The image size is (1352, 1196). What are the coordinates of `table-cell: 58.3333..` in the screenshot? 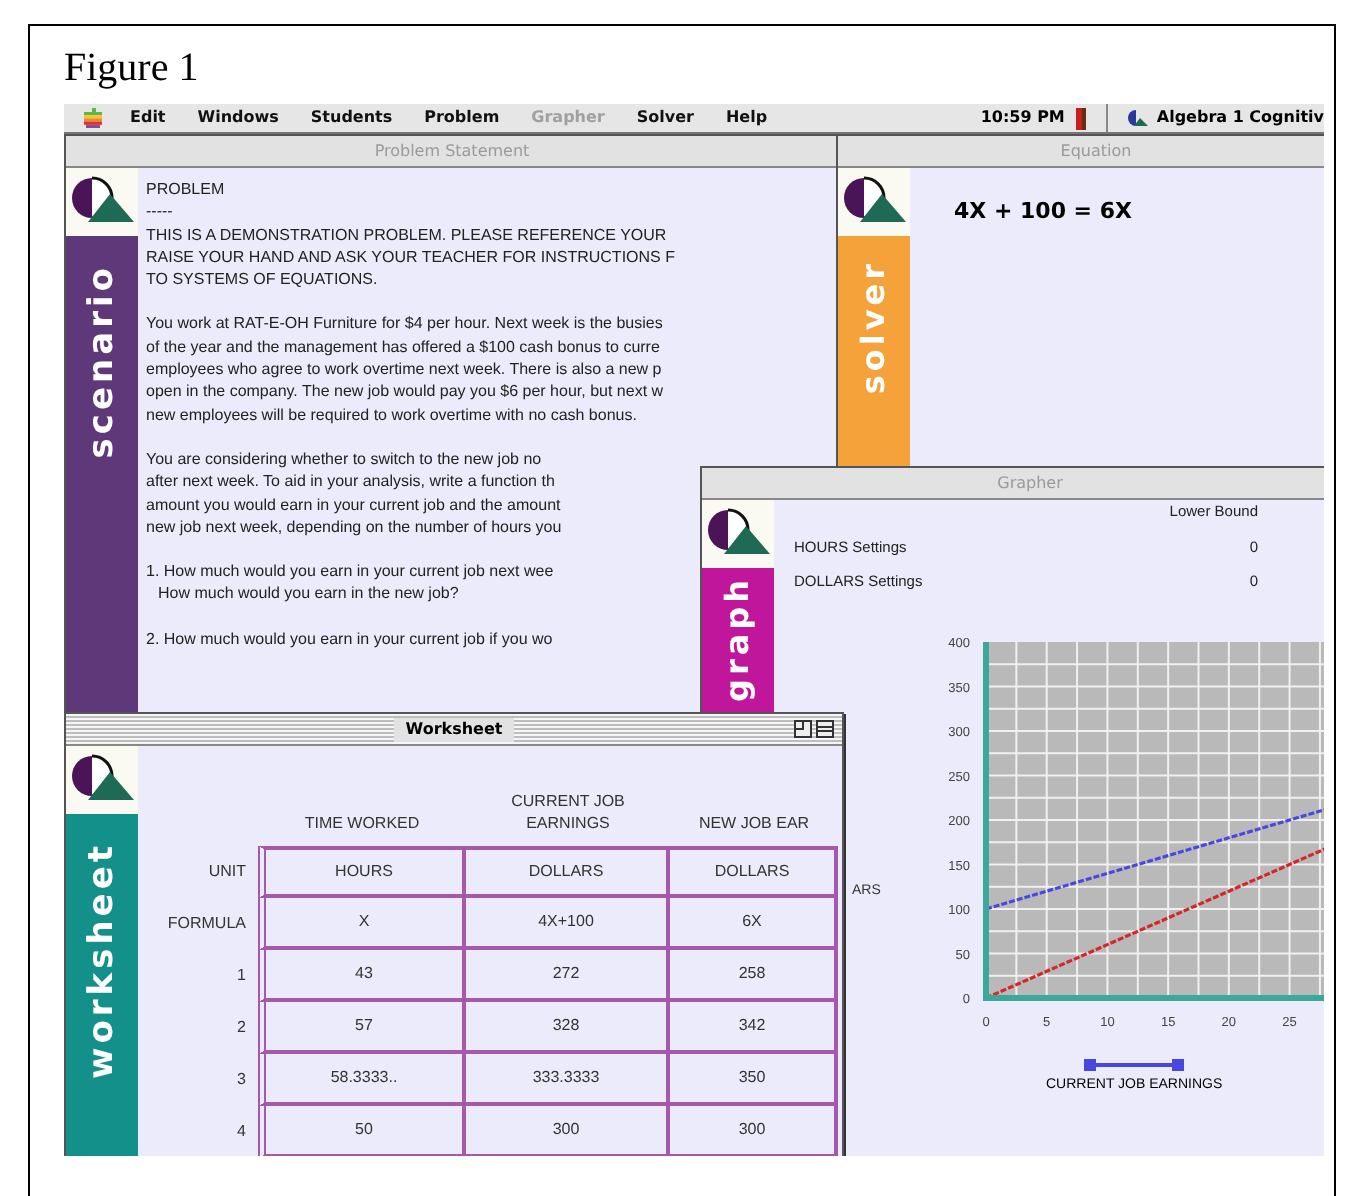 It's located at (362, 1080).